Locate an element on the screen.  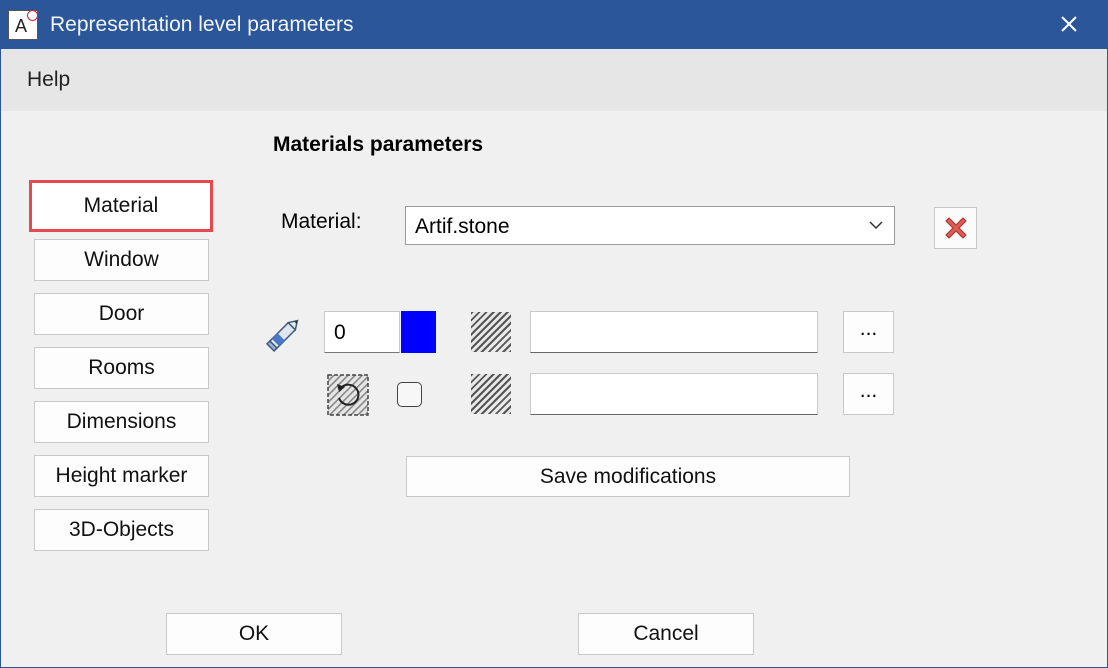
category-rooms-button: Rooms is located at coordinates (121, 368).